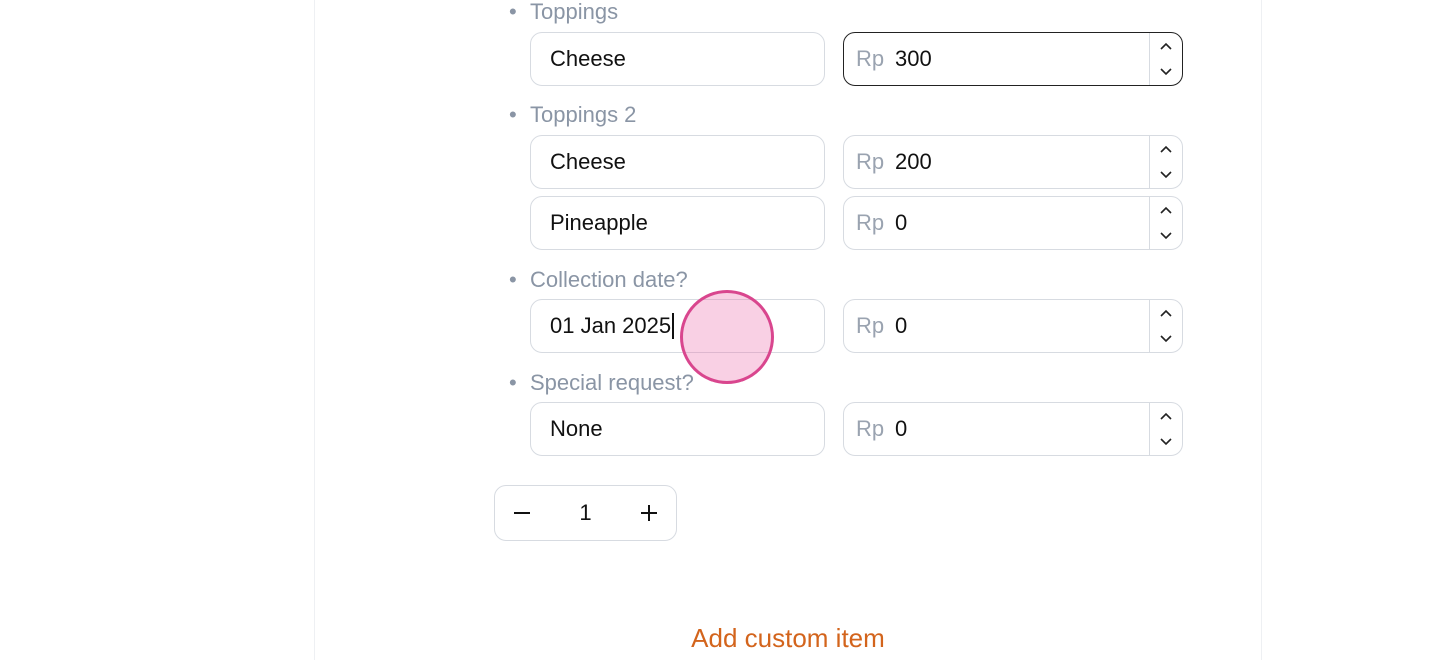 Image resolution: width=1440 pixels, height=660 pixels. What do you see at coordinates (673, 326) in the screenshot?
I see `text-caret` at bounding box center [673, 326].